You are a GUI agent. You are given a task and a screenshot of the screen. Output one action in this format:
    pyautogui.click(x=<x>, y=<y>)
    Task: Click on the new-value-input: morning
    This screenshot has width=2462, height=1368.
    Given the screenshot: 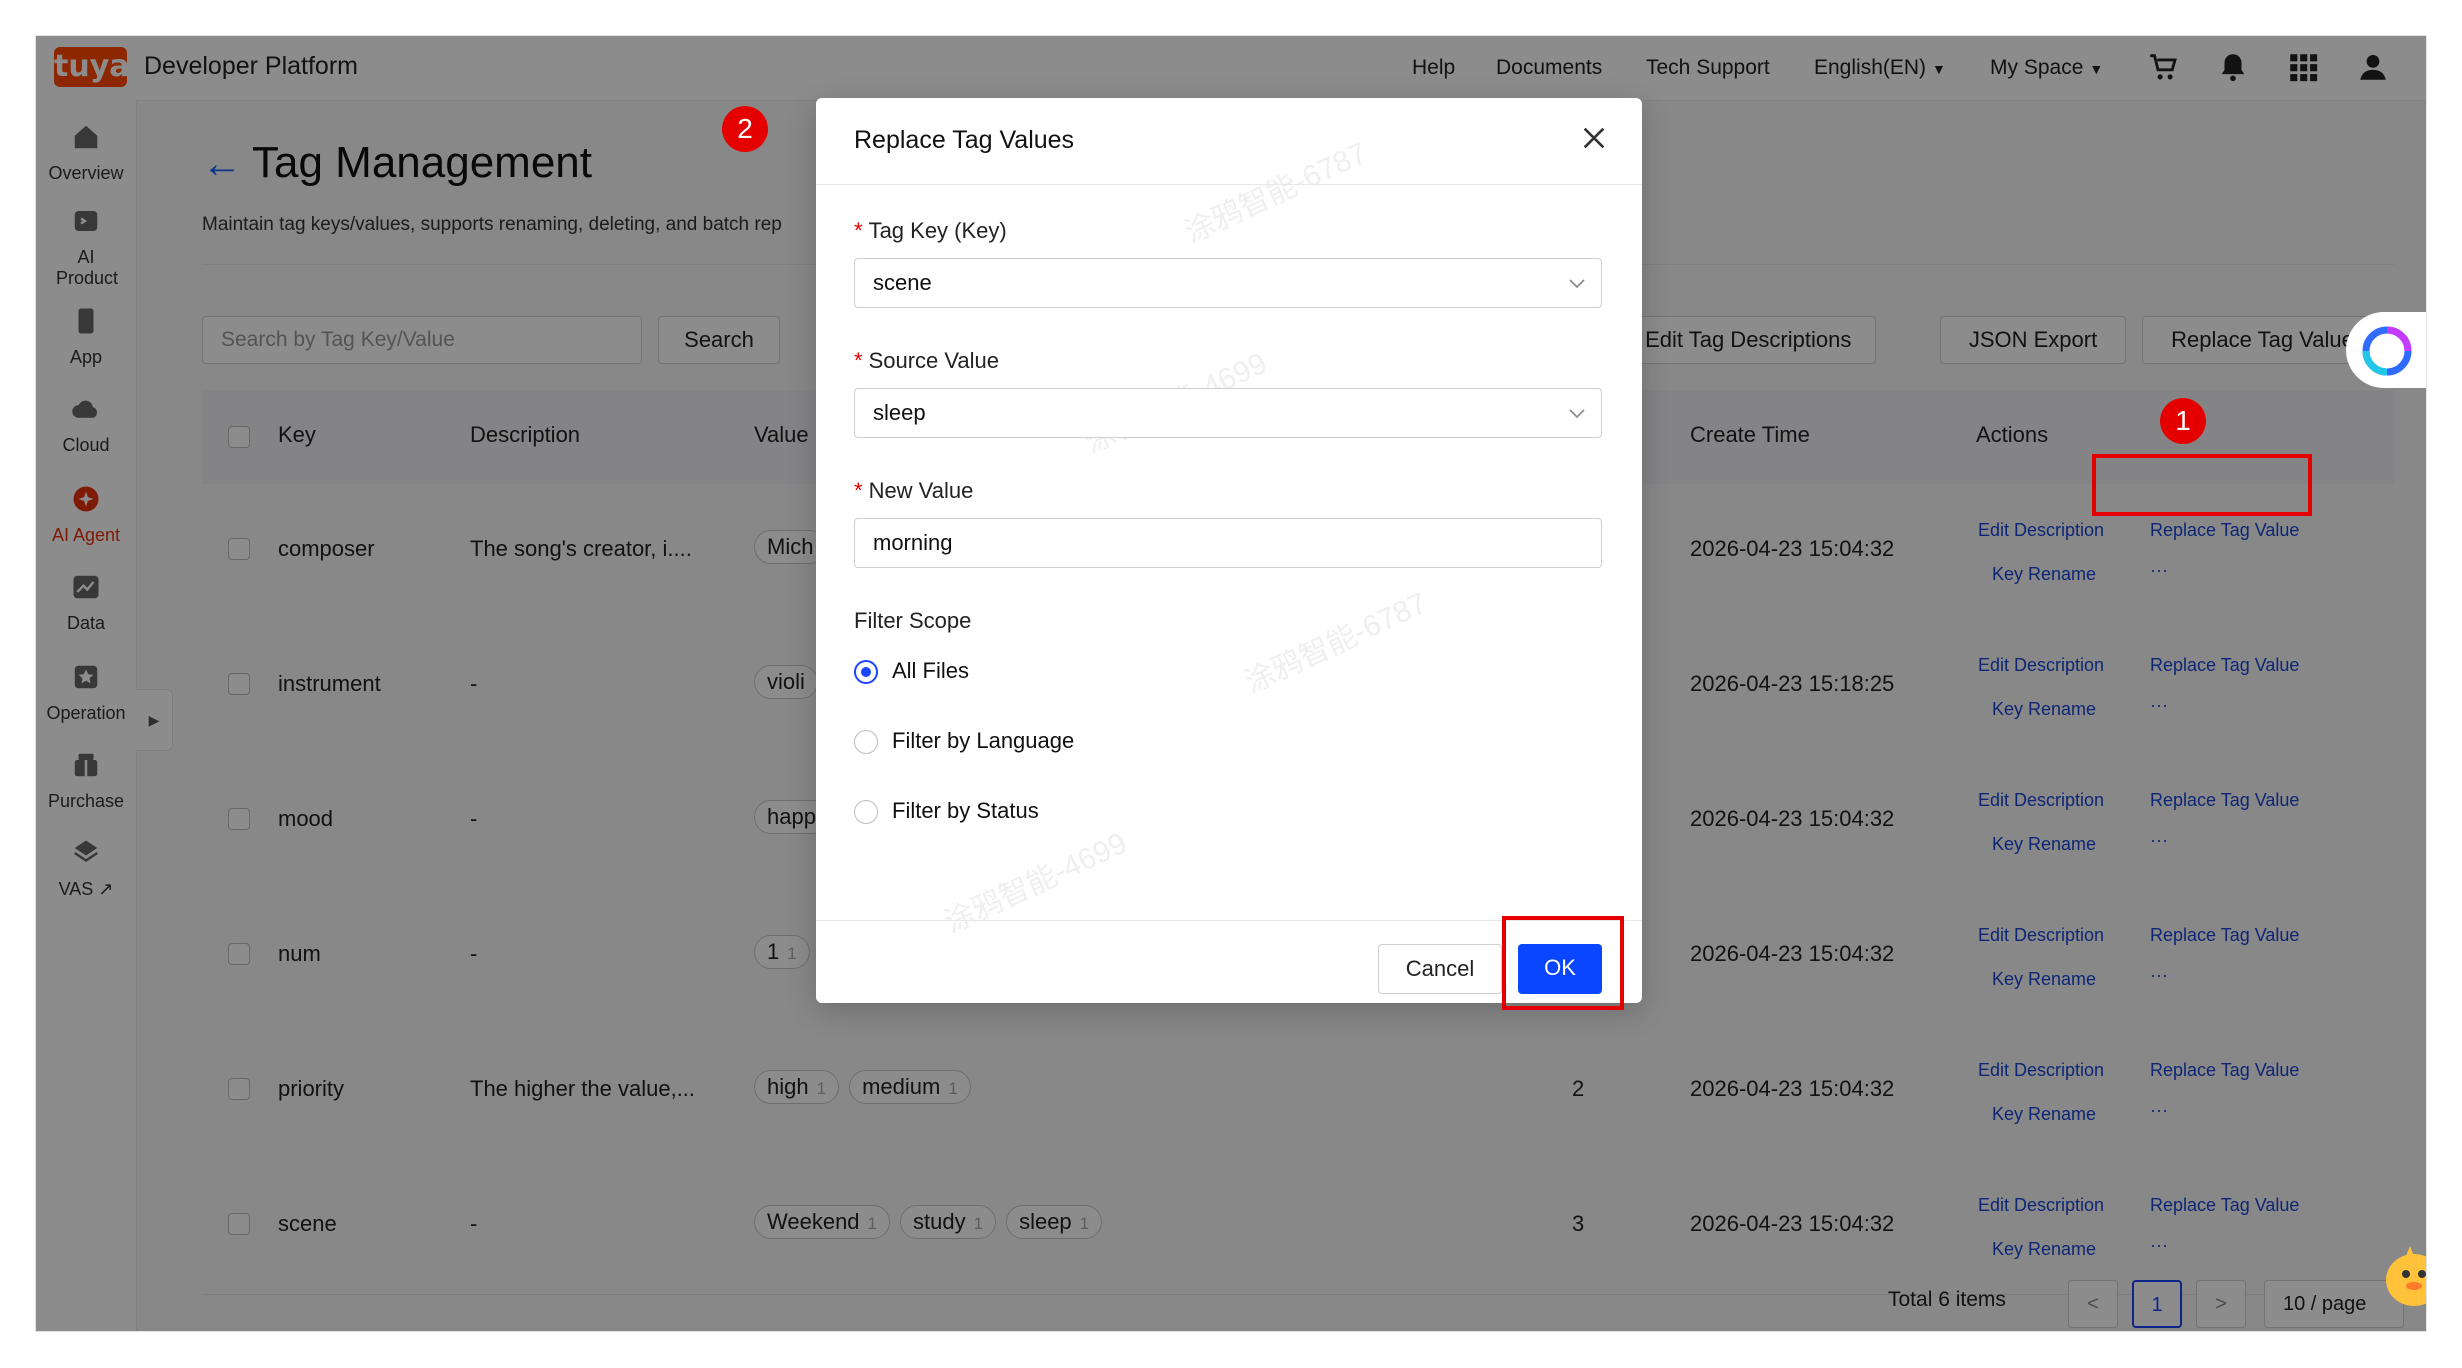 What is the action you would take?
    pyautogui.click(x=1228, y=543)
    